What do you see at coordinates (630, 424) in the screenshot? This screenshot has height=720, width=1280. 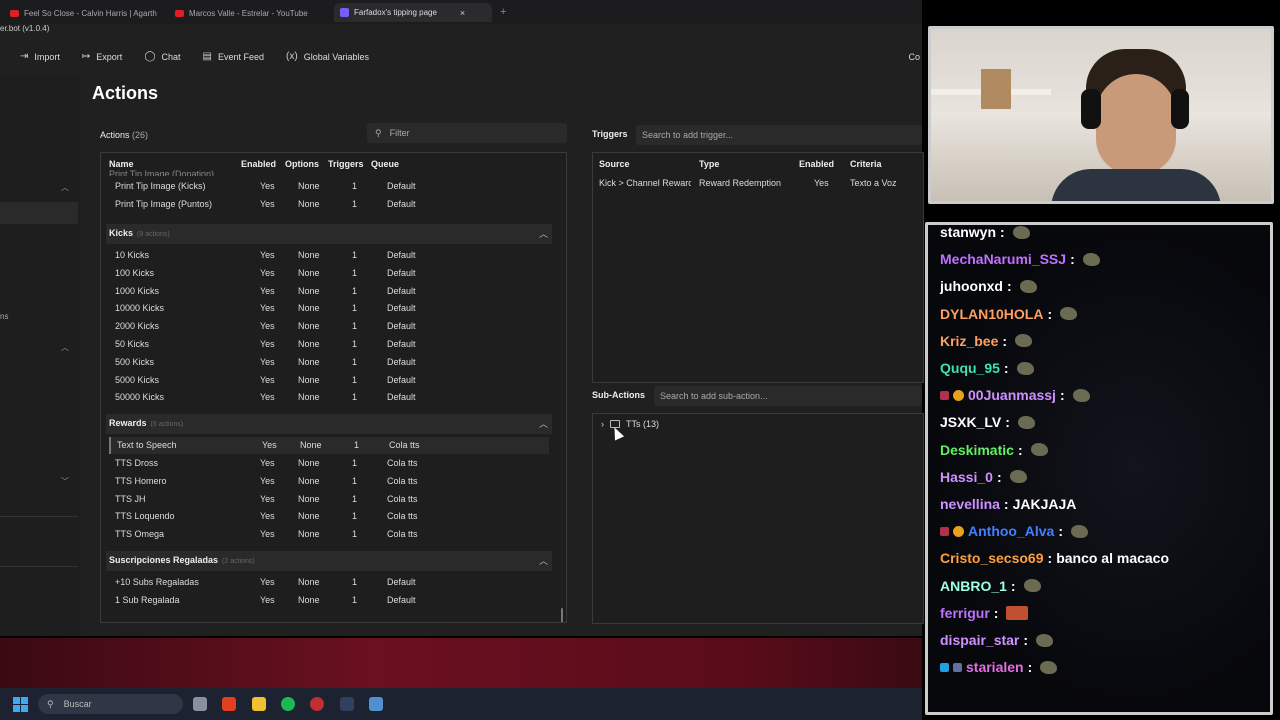 I see `subaction-folder: › TTs (13)` at bounding box center [630, 424].